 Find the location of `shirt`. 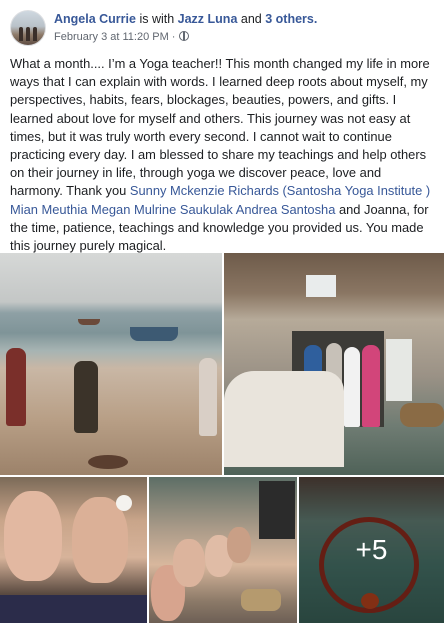

shirt is located at coordinates (73, 609).